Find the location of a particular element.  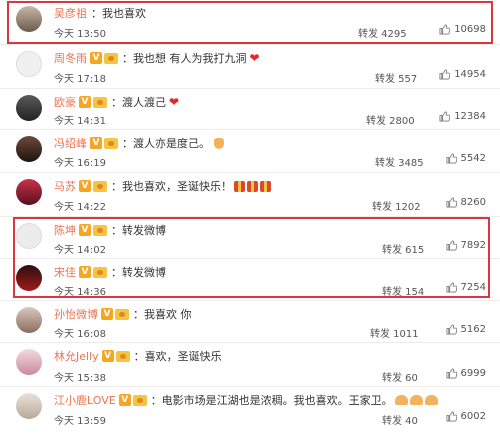

timestamp: 今天 14:31 is located at coordinates (80, 121).